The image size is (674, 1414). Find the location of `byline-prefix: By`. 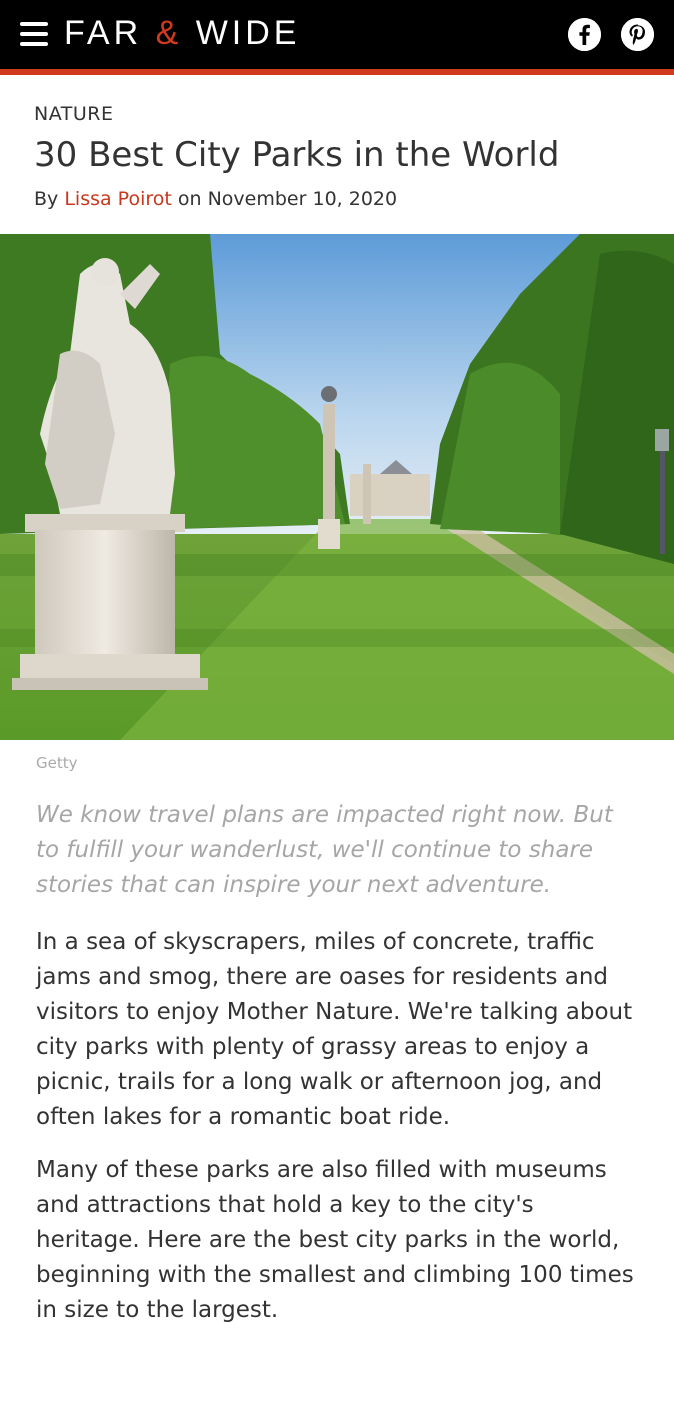

byline-prefix: By is located at coordinates (46, 198).